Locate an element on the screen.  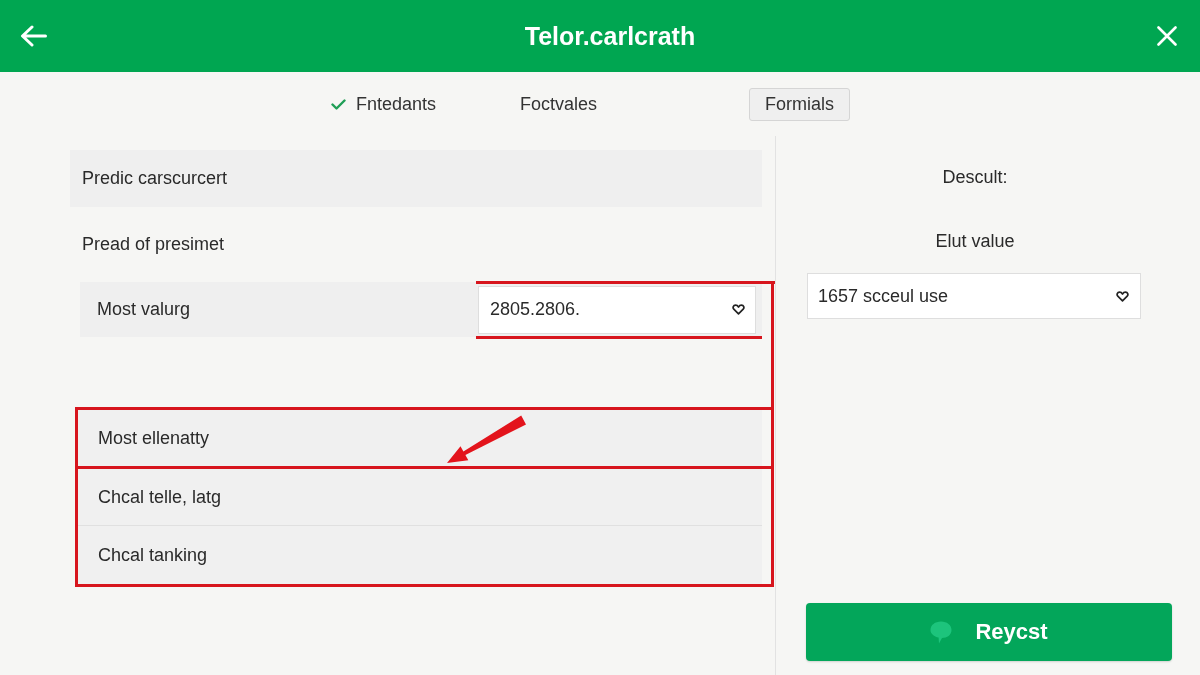
dropdown-field: 1657 scceul use is located at coordinates (974, 296).